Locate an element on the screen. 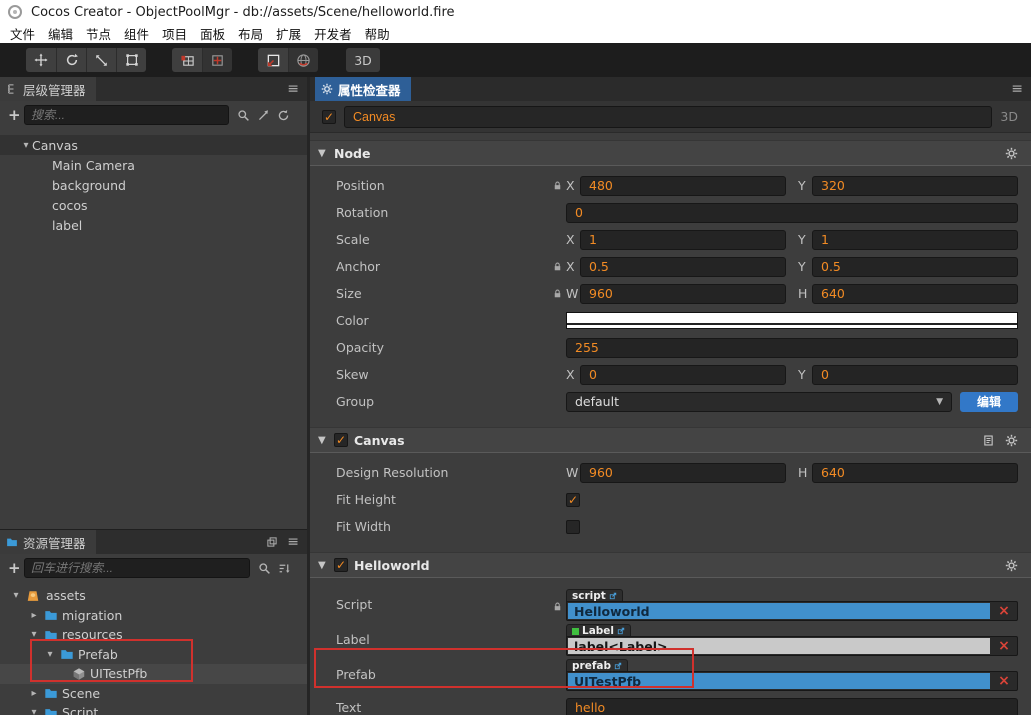  hierarchy-search-input is located at coordinates (126, 115).